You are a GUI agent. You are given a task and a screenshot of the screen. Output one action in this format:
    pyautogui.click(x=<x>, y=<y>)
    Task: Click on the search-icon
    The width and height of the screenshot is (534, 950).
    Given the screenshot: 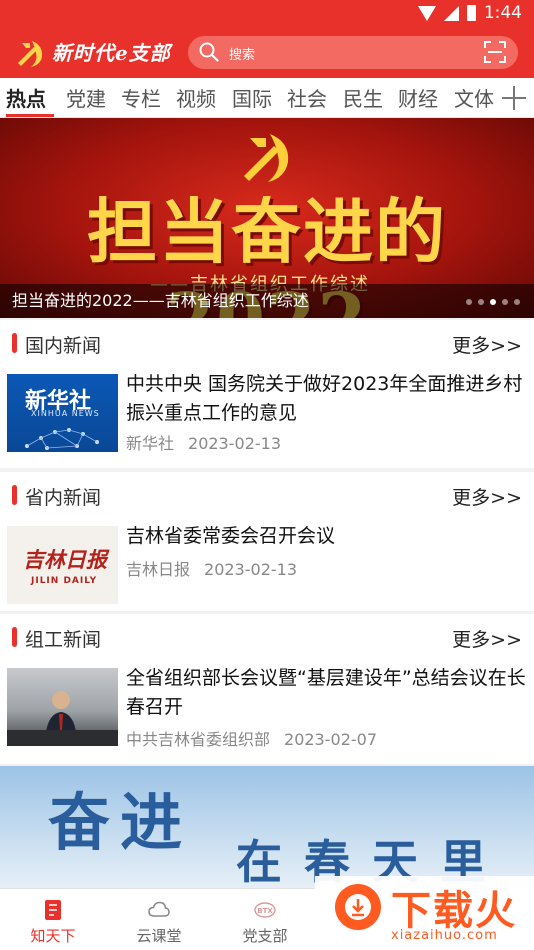 What is the action you would take?
    pyautogui.click(x=209, y=52)
    